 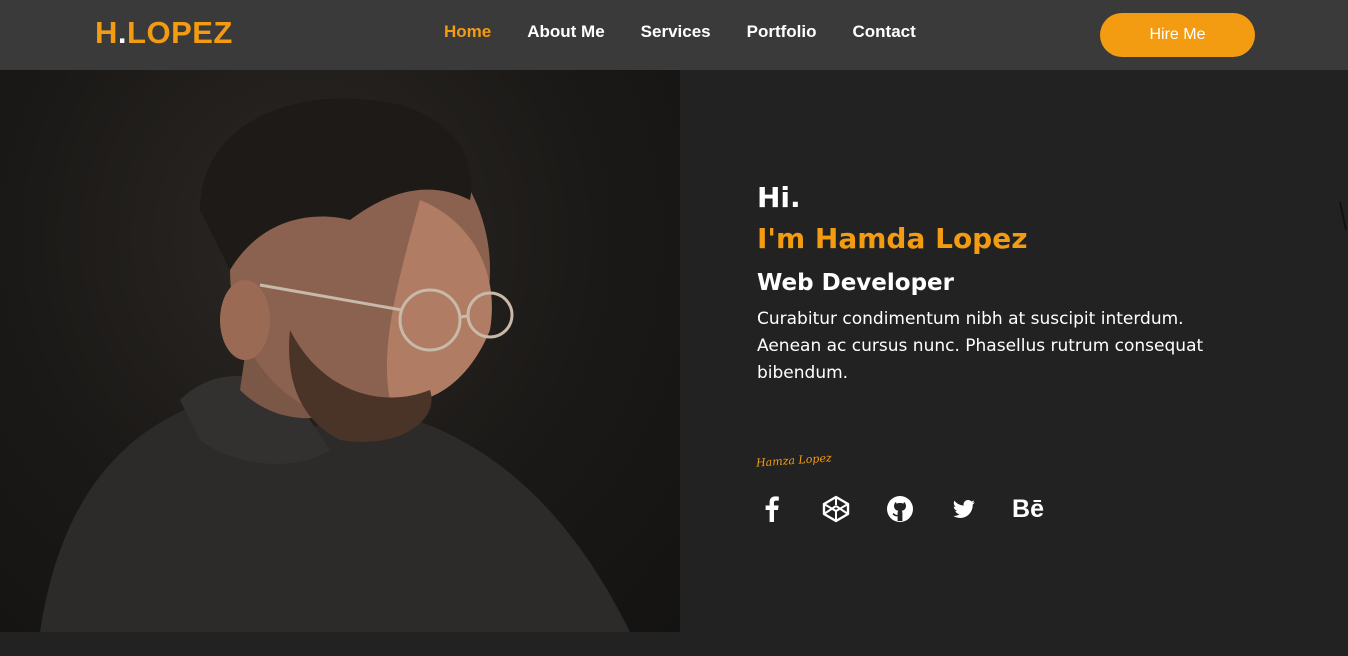 I want to click on twitter-icon, so click(x=964, y=509).